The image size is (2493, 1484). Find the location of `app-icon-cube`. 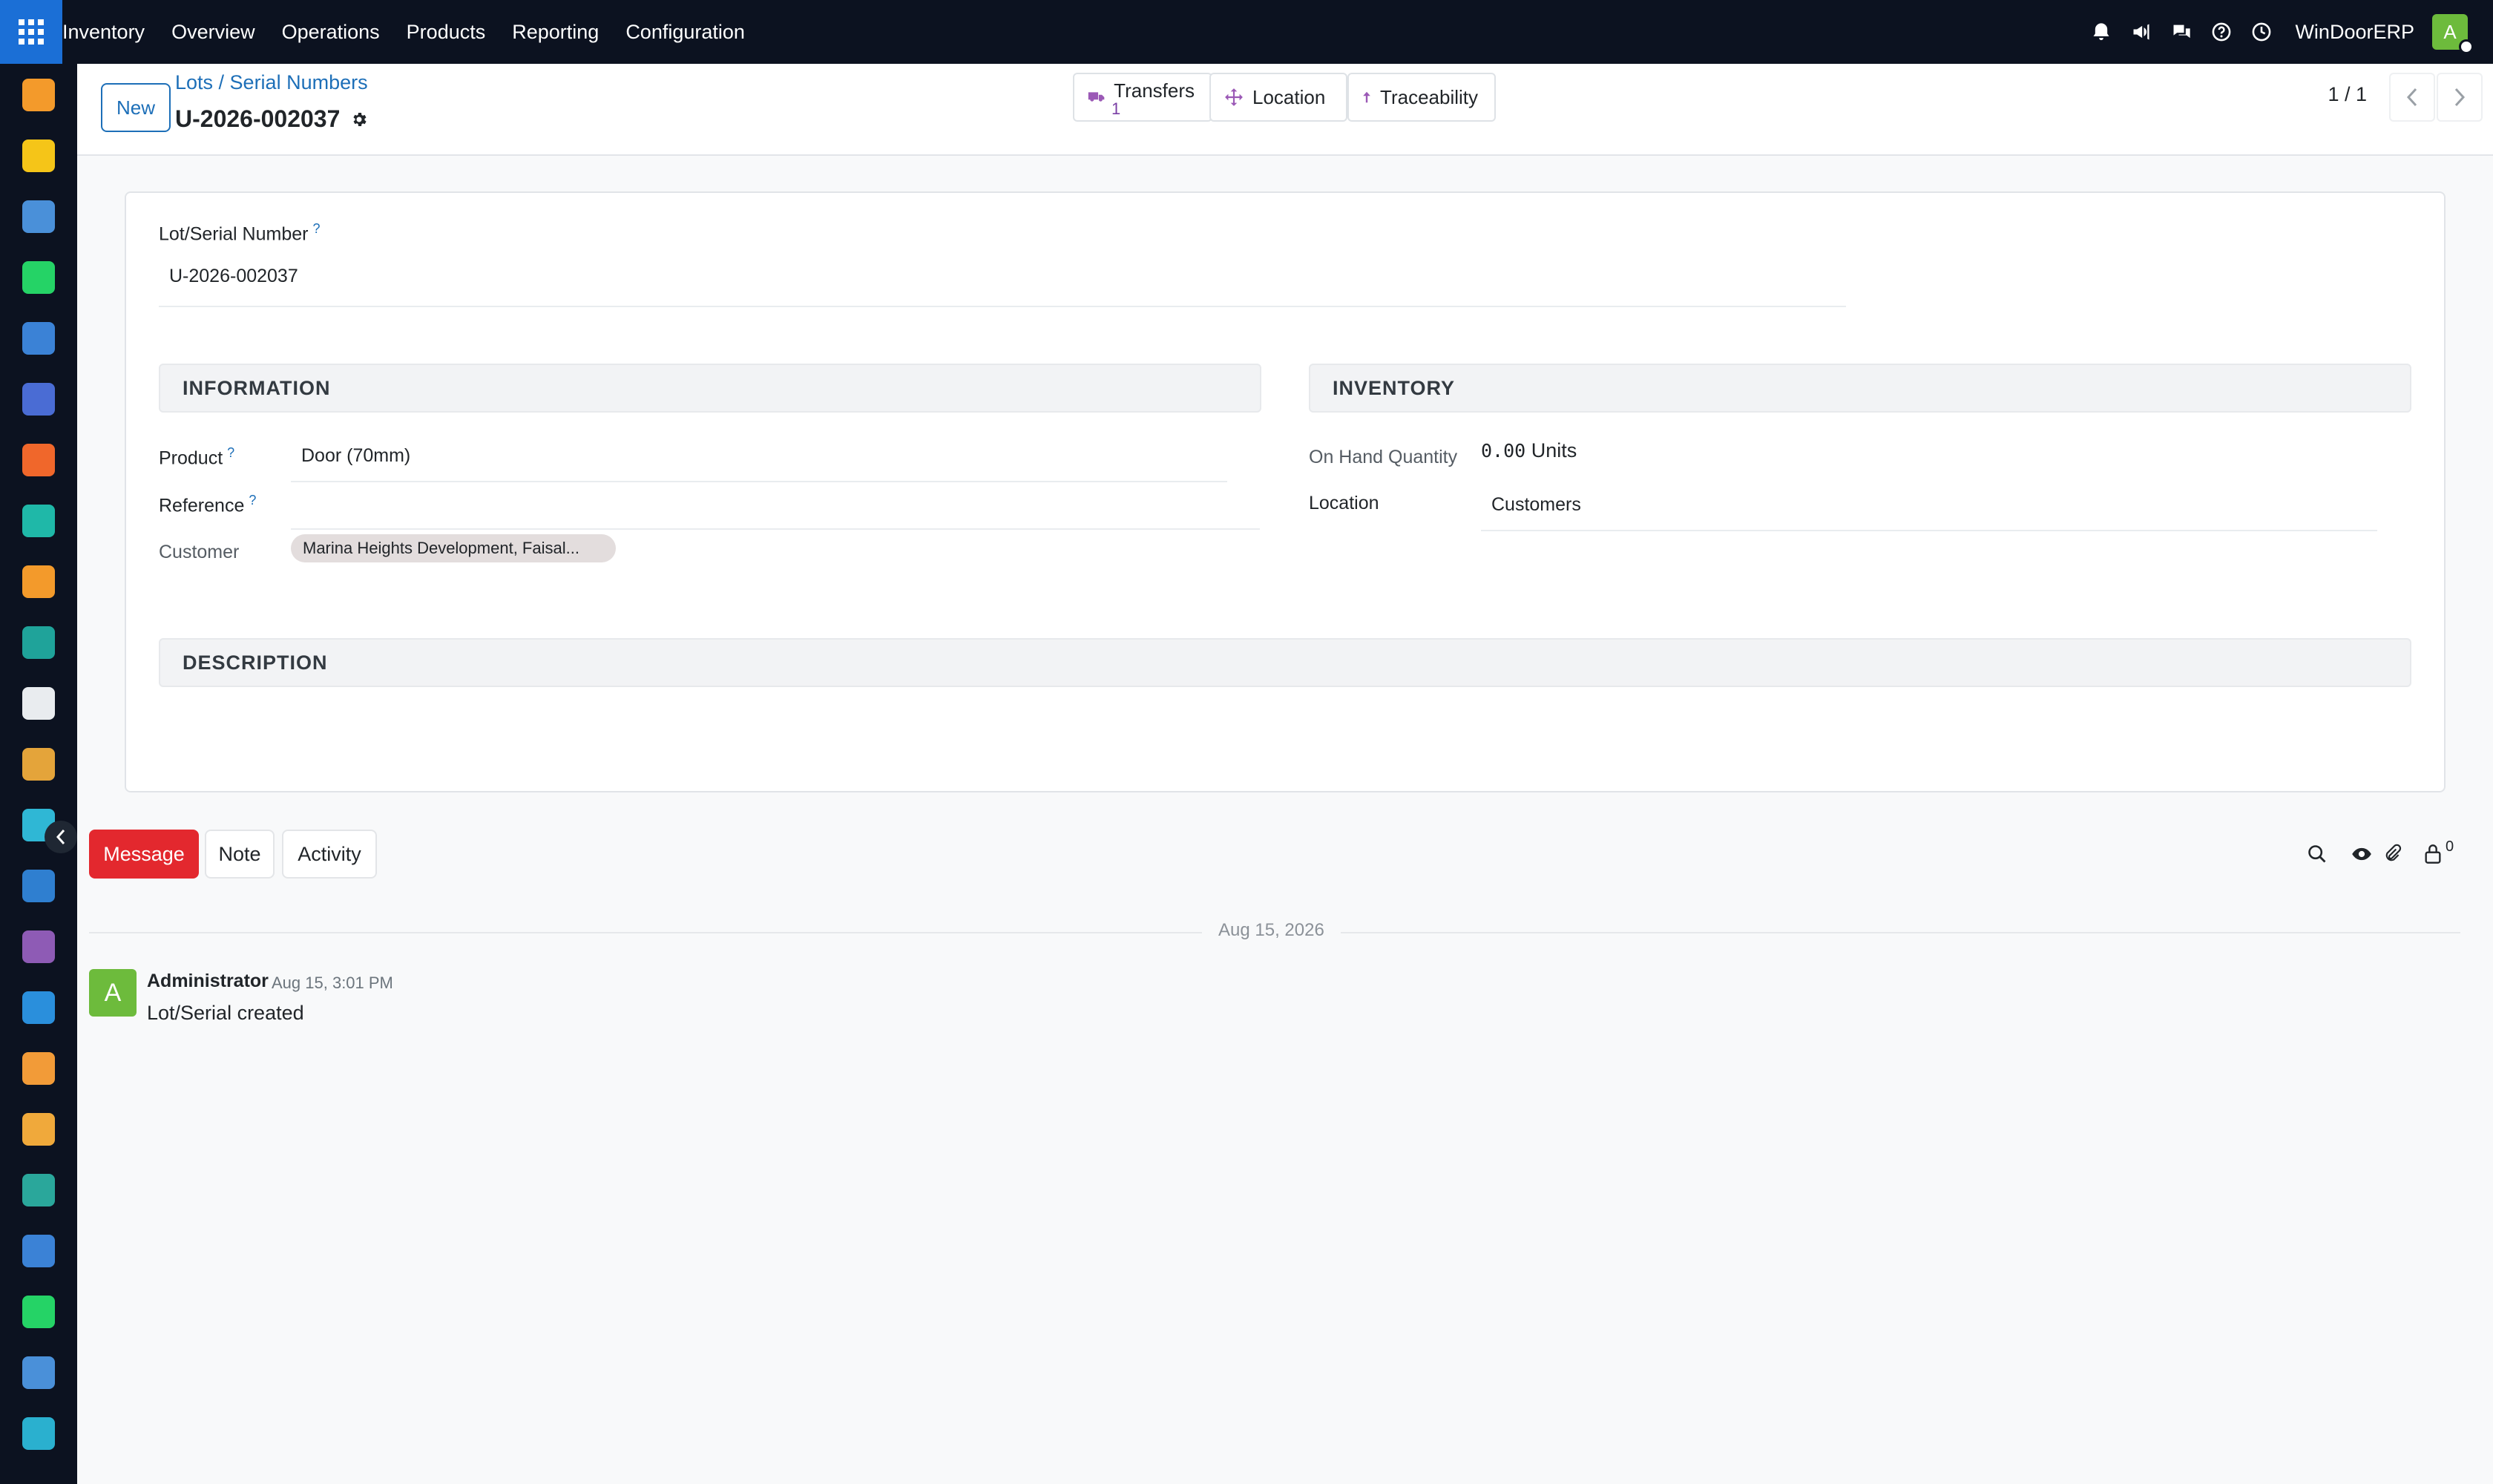

app-icon-cube is located at coordinates (38, 946).